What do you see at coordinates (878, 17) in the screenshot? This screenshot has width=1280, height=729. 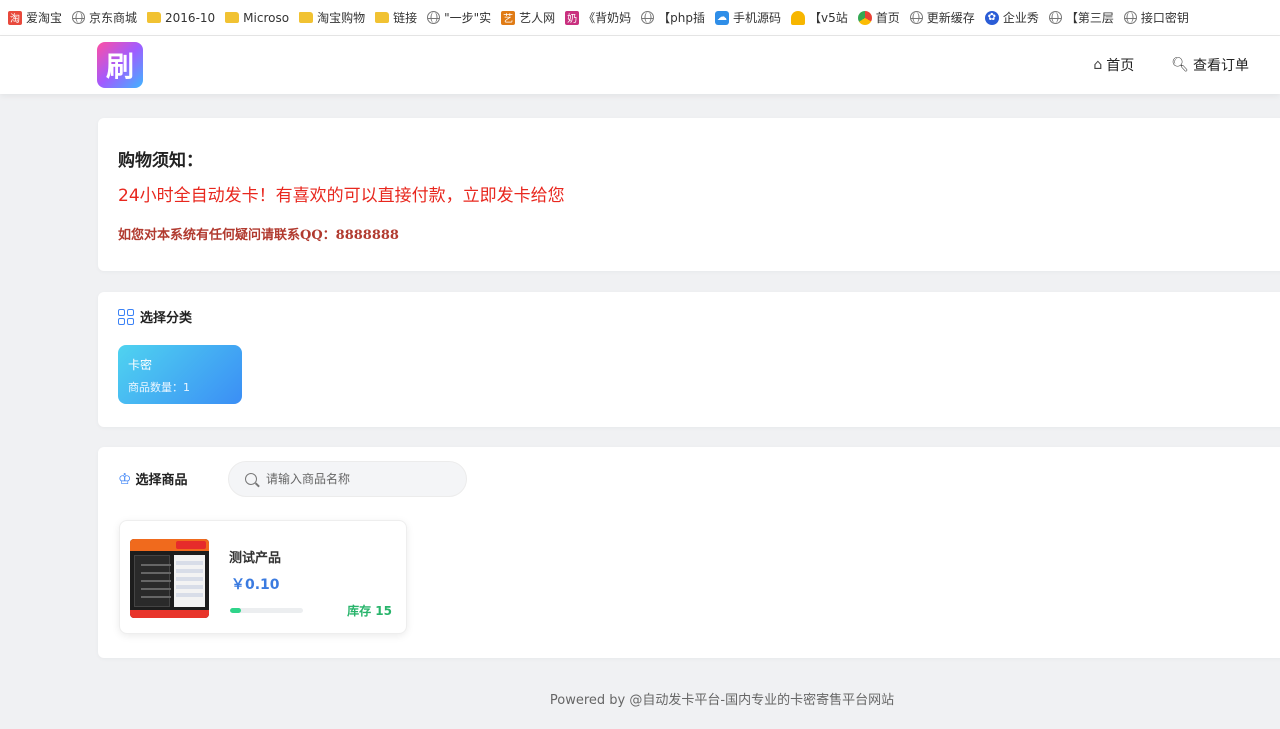 I see `bookmark-item: 首页` at bounding box center [878, 17].